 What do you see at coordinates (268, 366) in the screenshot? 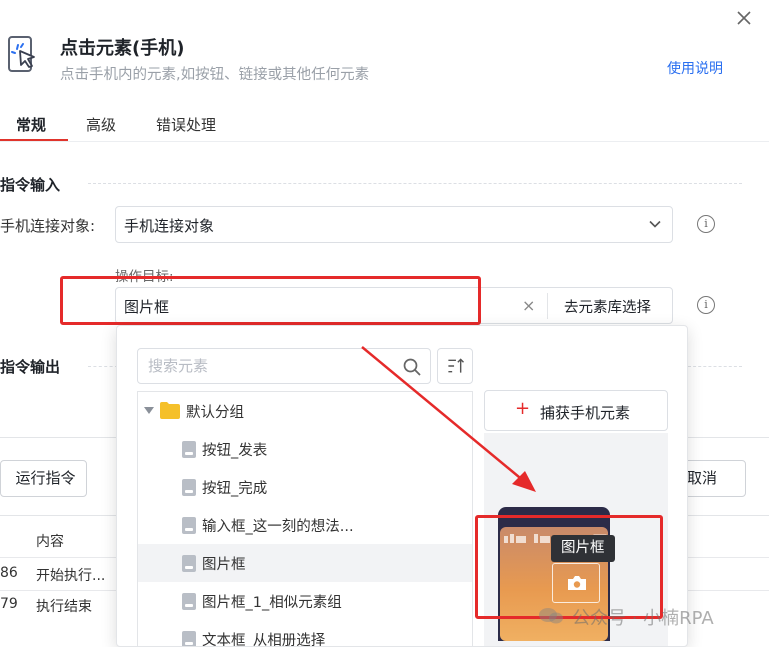
I see `search-input` at bounding box center [268, 366].